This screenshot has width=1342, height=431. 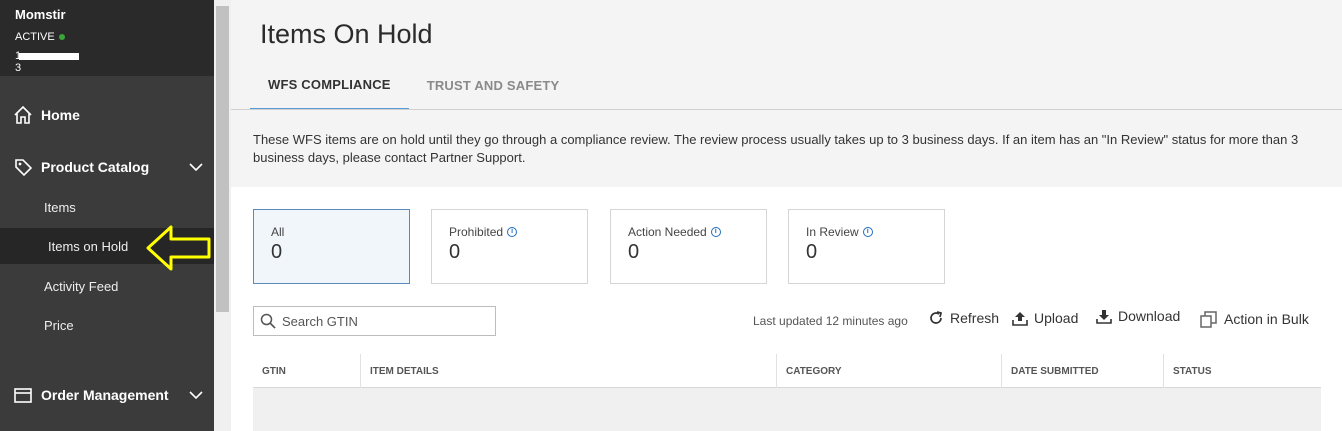 I want to click on column-header-date-submitted: DATE SUBMITTED, so click(x=1082, y=371).